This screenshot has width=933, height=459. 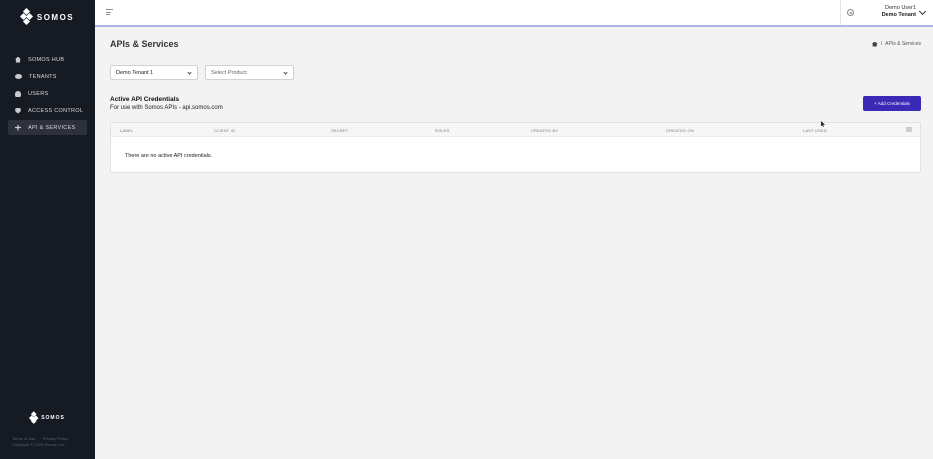 What do you see at coordinates (442, 130) in the screenshot?
I see `column-header-roles: ROLES` at bounding box center [442, 130].